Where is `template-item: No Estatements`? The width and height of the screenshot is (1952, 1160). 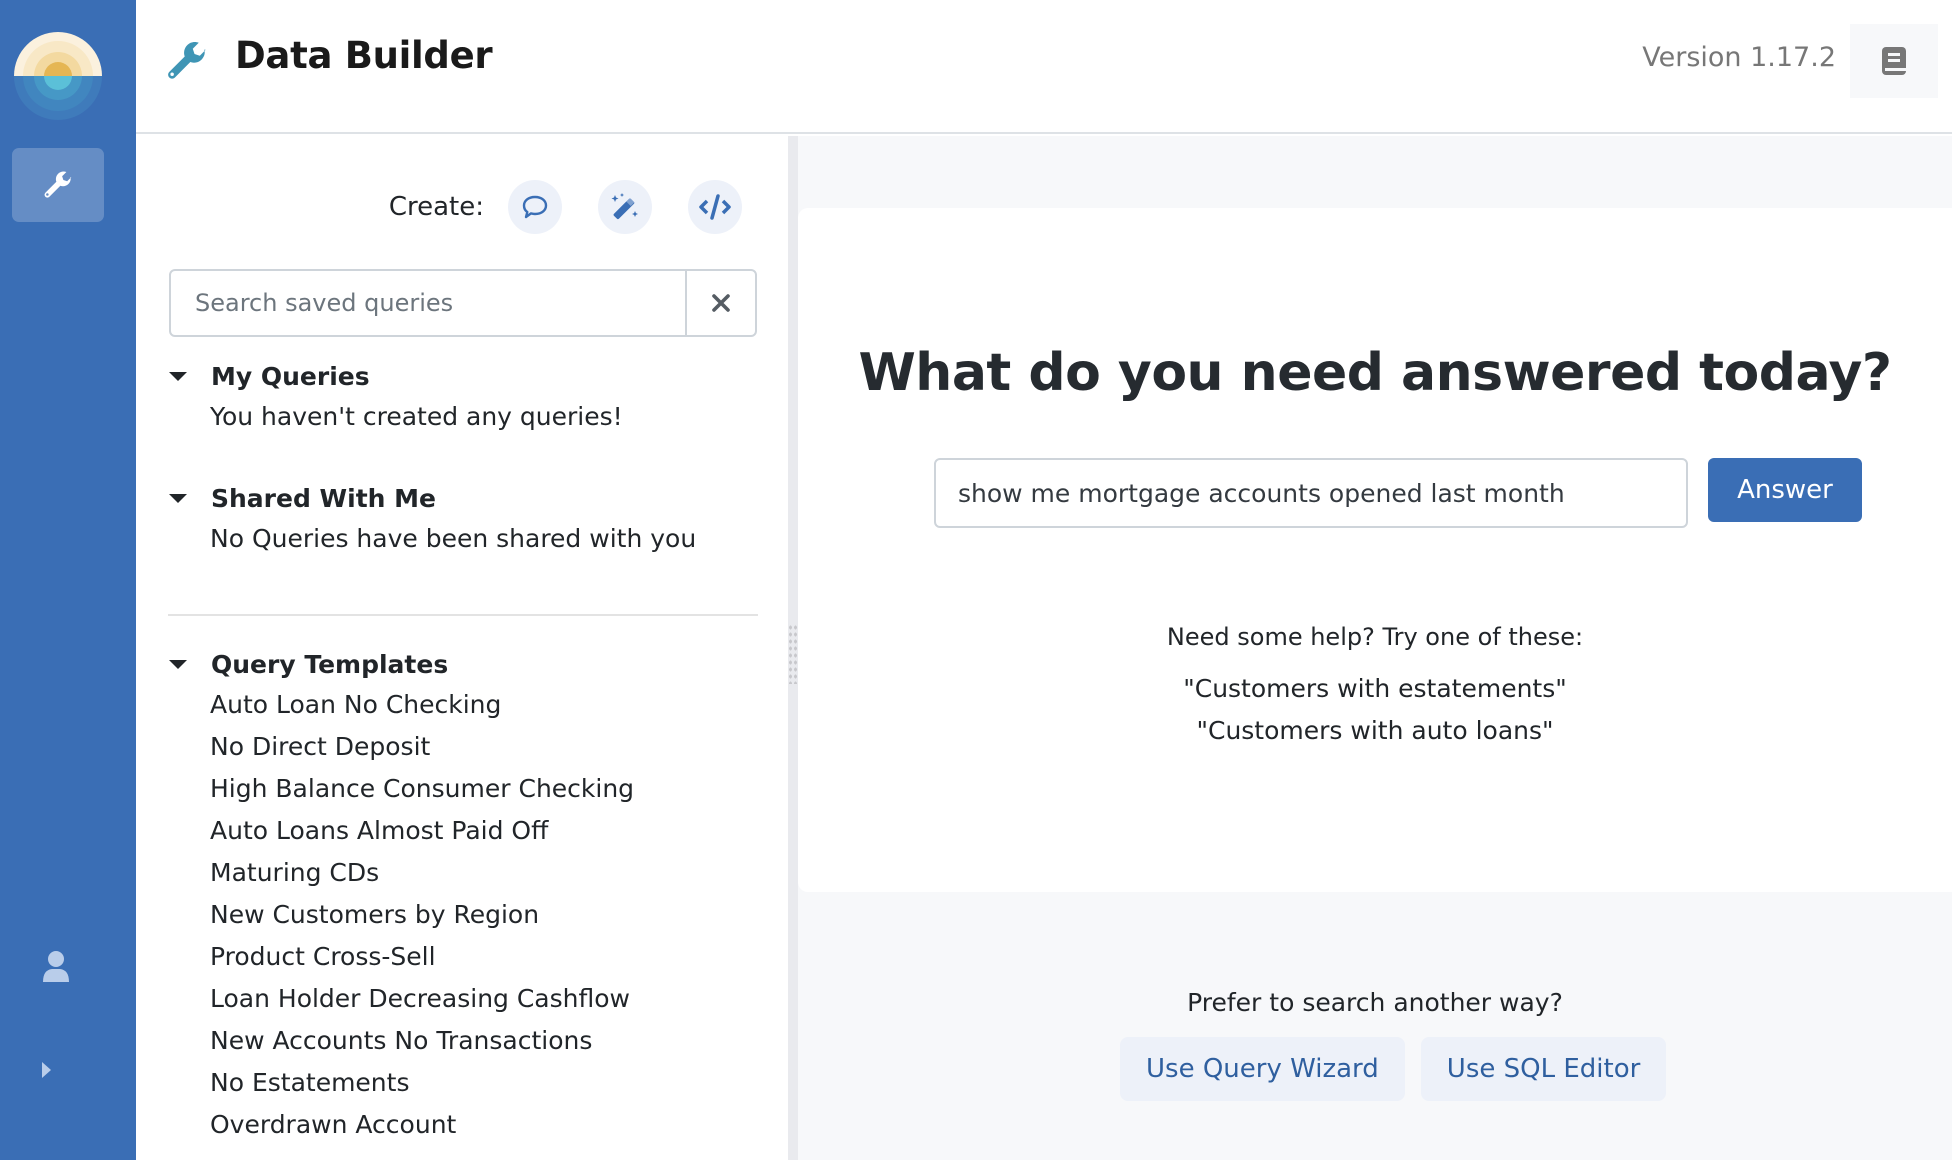 template-item: No Estatements is located at coordinates (489, 1083).